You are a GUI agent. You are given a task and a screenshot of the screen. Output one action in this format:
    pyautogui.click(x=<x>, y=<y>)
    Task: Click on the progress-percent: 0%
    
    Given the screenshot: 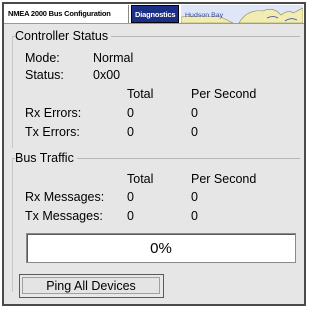 What is the action you would take?
    pyautogui.click(x=161, y=248)
    